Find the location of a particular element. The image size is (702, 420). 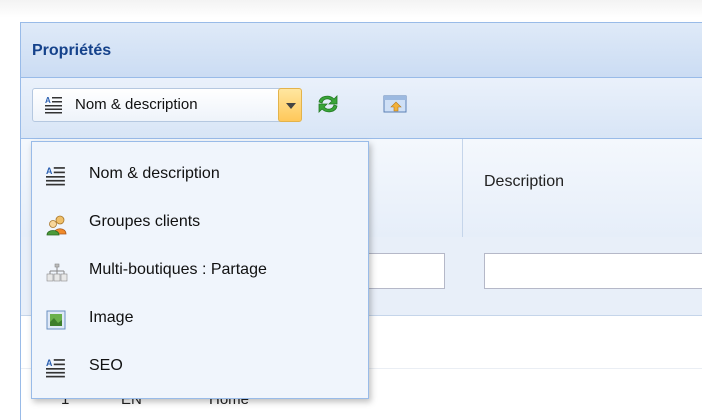

export-icon is located at coordinates (396, 104).